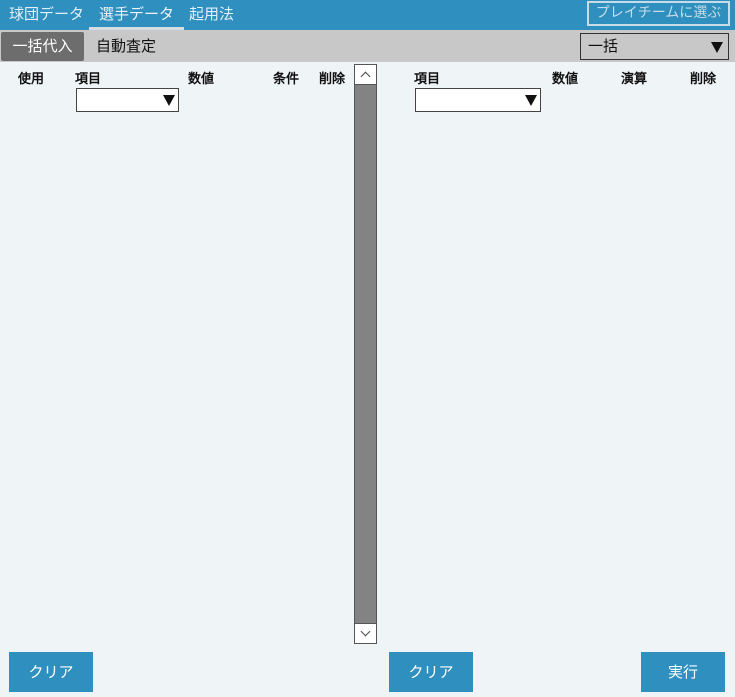  I want to click on header-operation: 演算, so click(634, 79).